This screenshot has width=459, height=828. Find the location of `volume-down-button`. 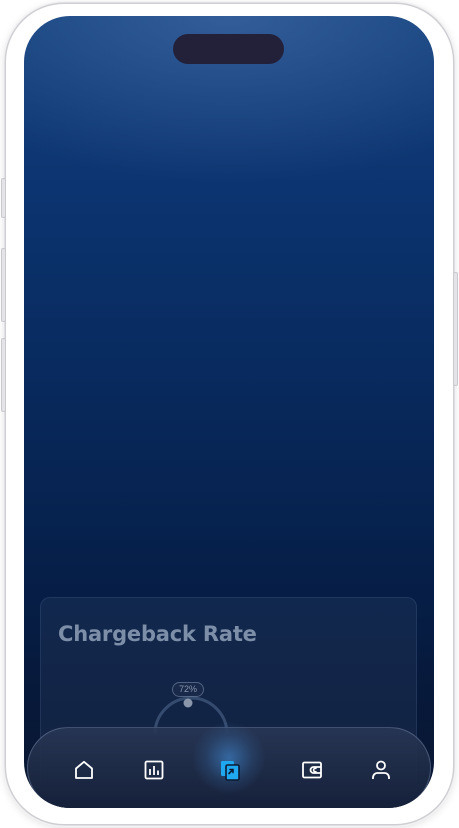

volume-down-button is located at coordinates (3, 375).